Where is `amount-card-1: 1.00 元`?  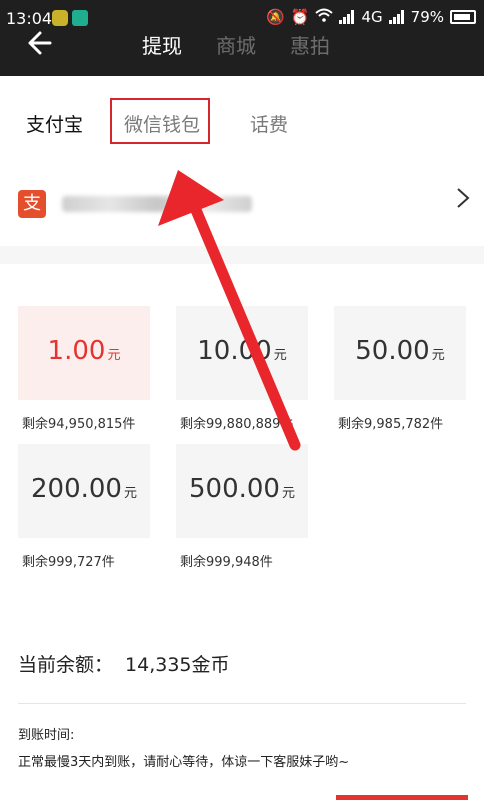 amount-card-1: 1.00 元 is located at coordinates (84, 353).